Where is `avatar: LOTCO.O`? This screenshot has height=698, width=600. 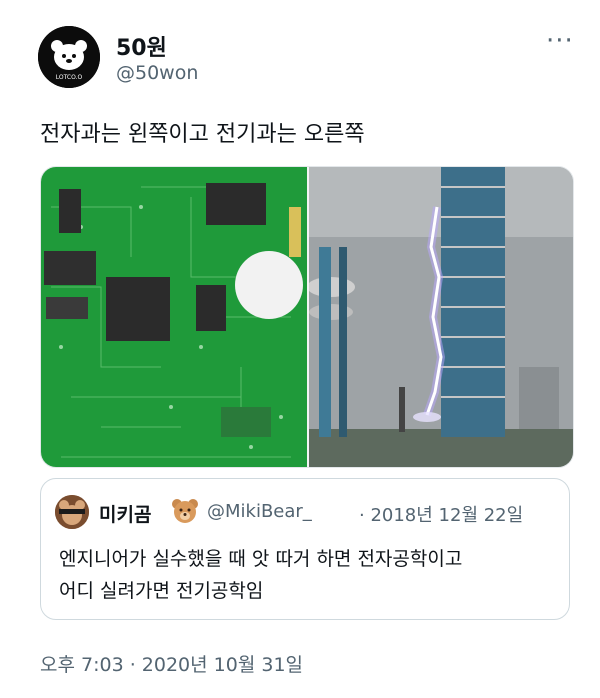 avatar: LOTCO.O is located at coordinates (69, 57).